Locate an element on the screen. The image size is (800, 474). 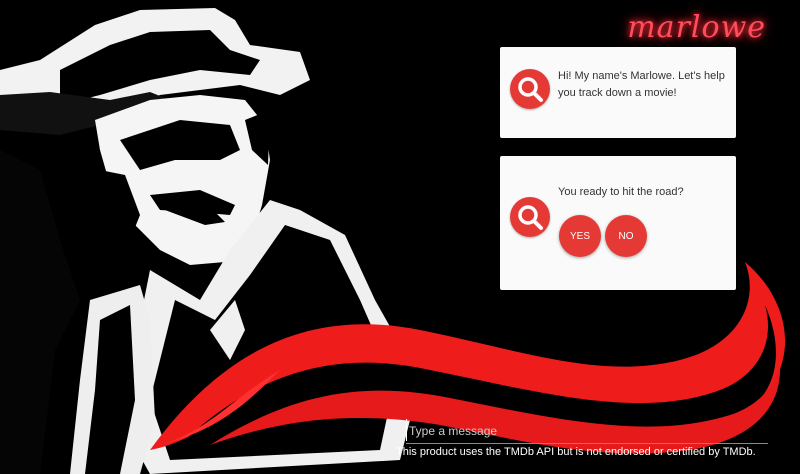
chat-message-card: You ready to hit the road? YES NO is located at coordinates (618, 223).